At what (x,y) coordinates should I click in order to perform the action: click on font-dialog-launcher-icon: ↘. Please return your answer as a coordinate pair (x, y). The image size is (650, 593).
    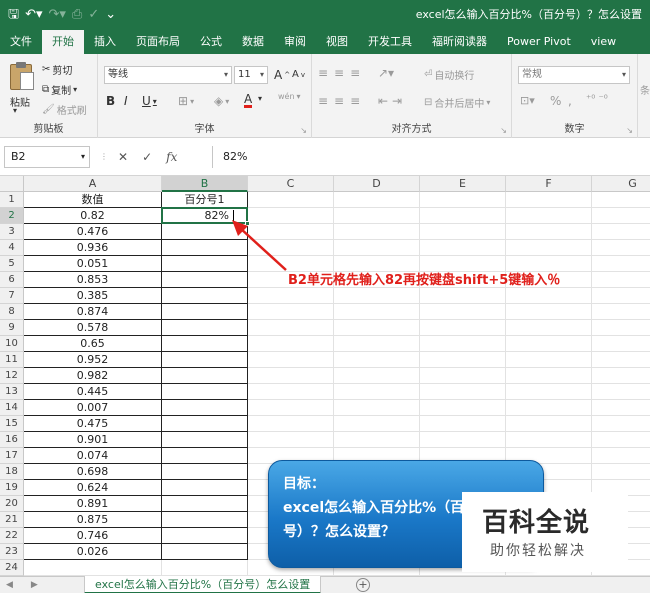
    Looking at the image, I should click on (303, 130).